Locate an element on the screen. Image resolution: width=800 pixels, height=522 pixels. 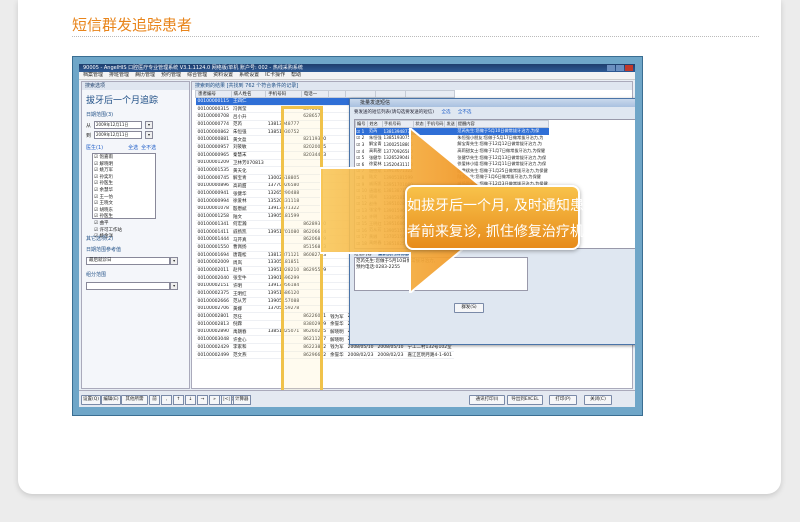
send-sms-button: 群发(S) is located at coordinates (469, 308).